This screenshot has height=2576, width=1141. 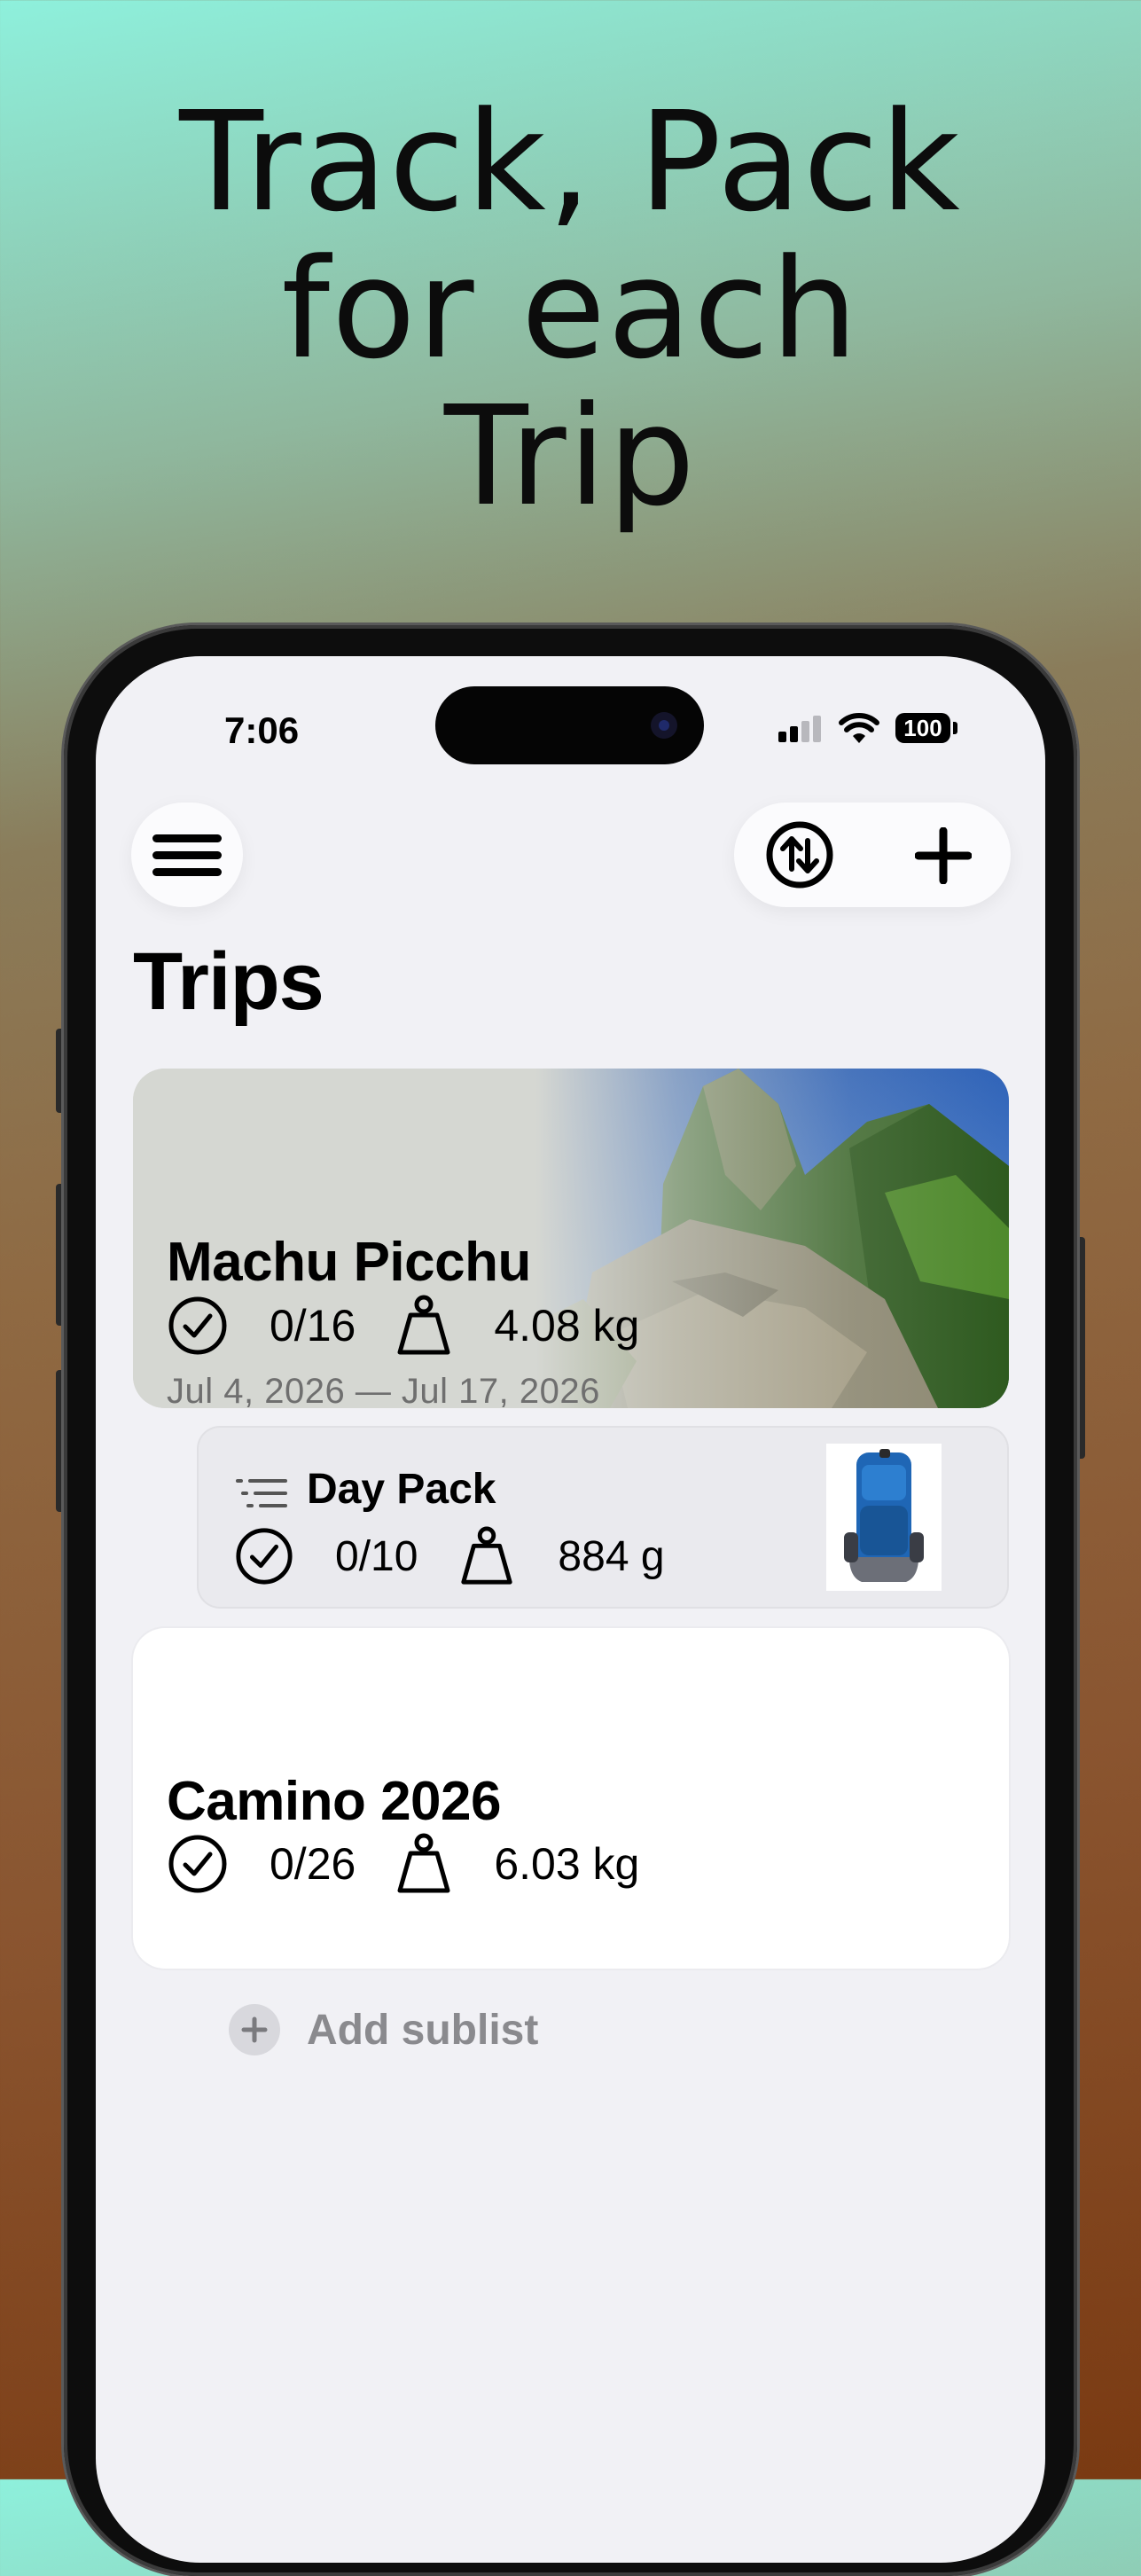 I want to click on trip-stats: 0/16 4.08 kg, so click(x=403, y=1325).